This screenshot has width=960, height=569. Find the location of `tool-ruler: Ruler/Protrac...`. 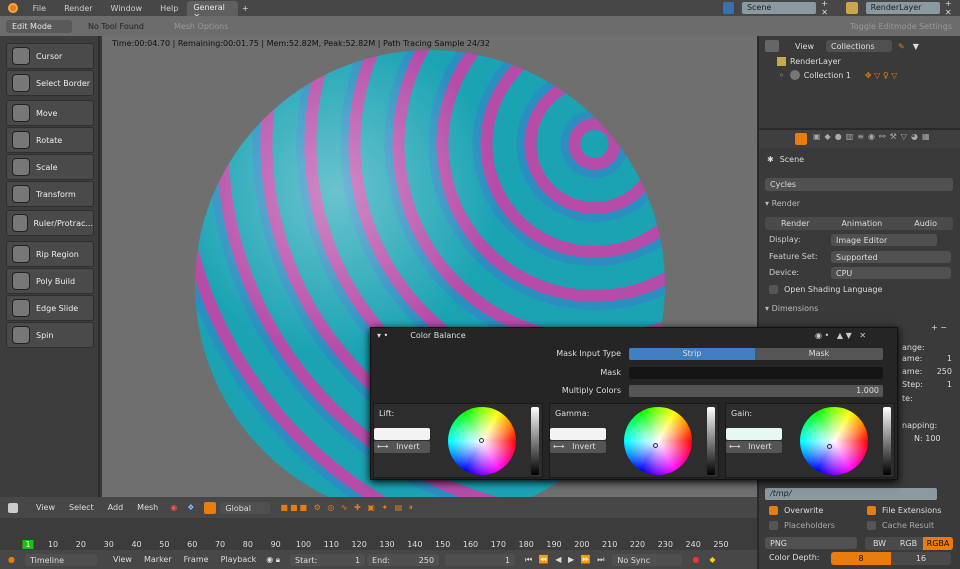

tool-ruler: Ruler/Protrac... is located at coordinates (50, 223).